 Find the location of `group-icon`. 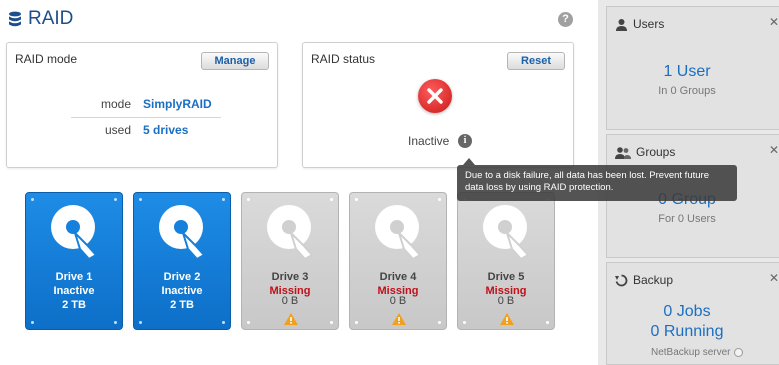

group-icon is located at coordinates (623, 152).